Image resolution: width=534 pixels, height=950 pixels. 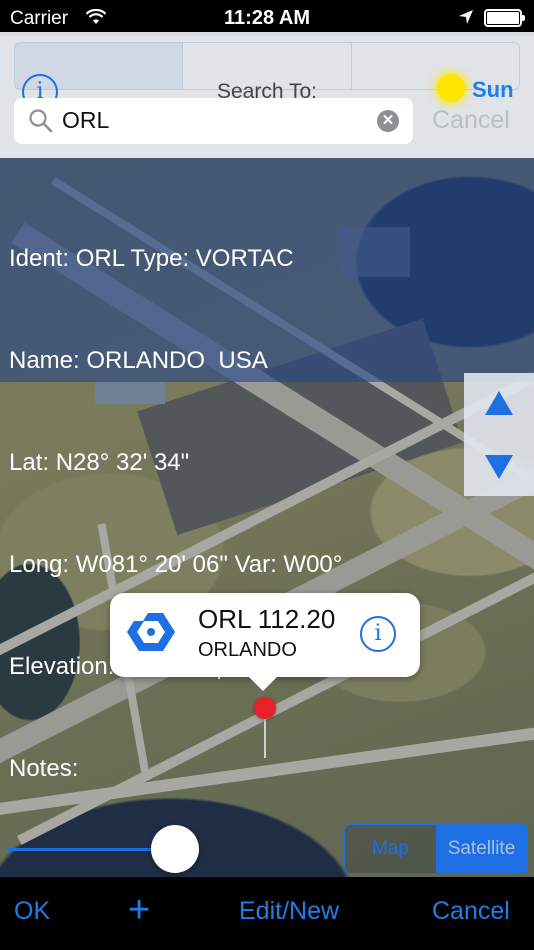 I want to click on cancel-button: Cancel, so click(x=471, y=911).